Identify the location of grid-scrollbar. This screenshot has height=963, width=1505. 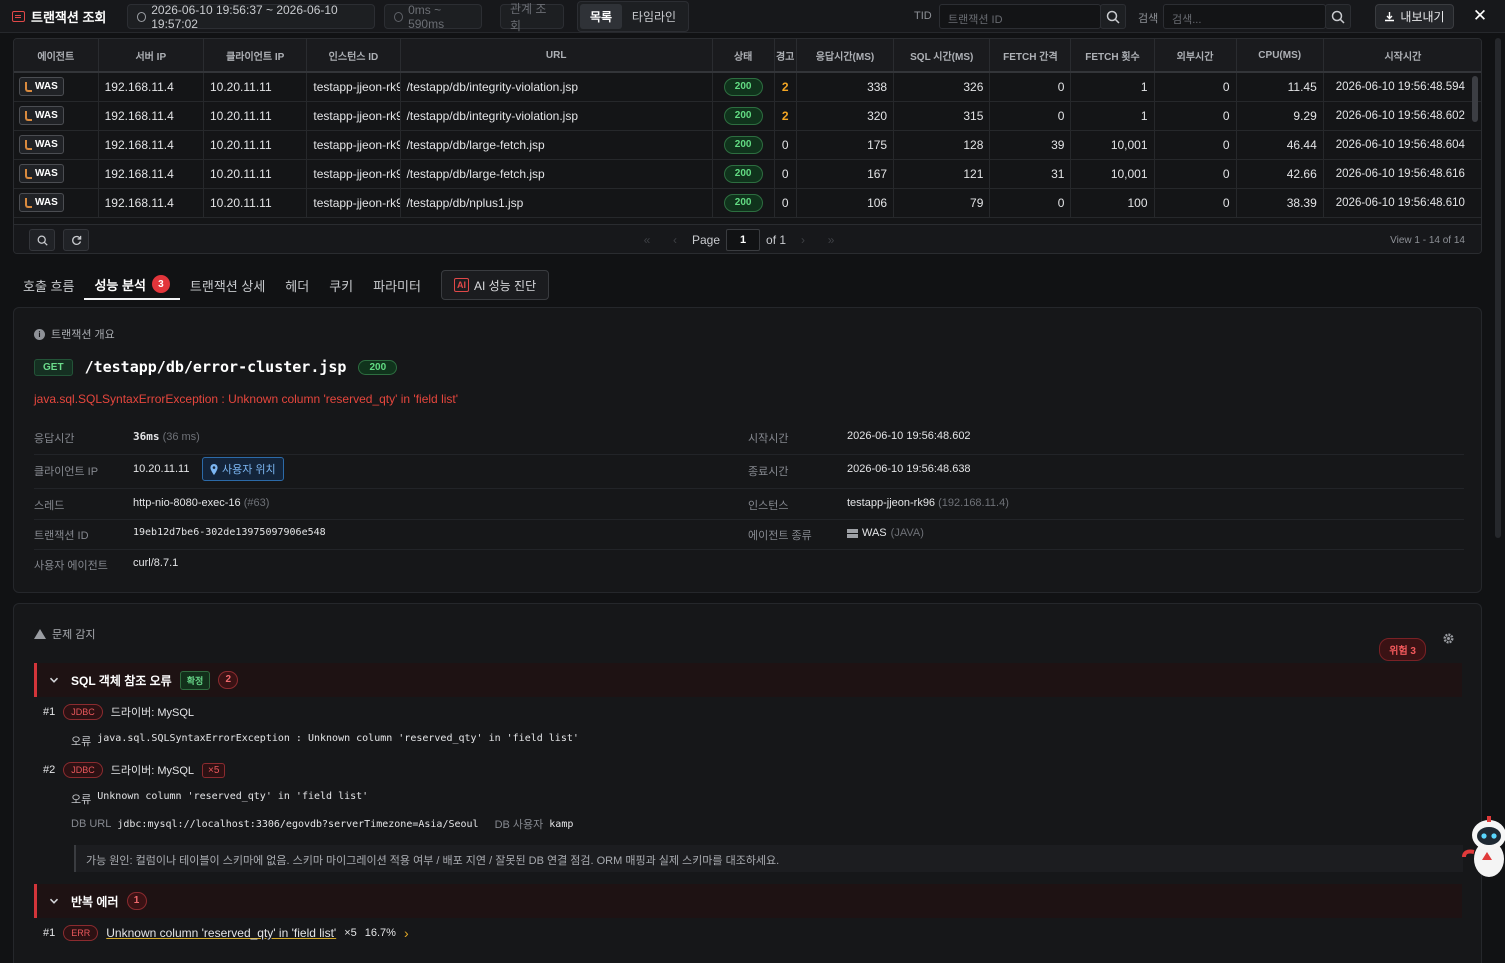
(1475, 99).